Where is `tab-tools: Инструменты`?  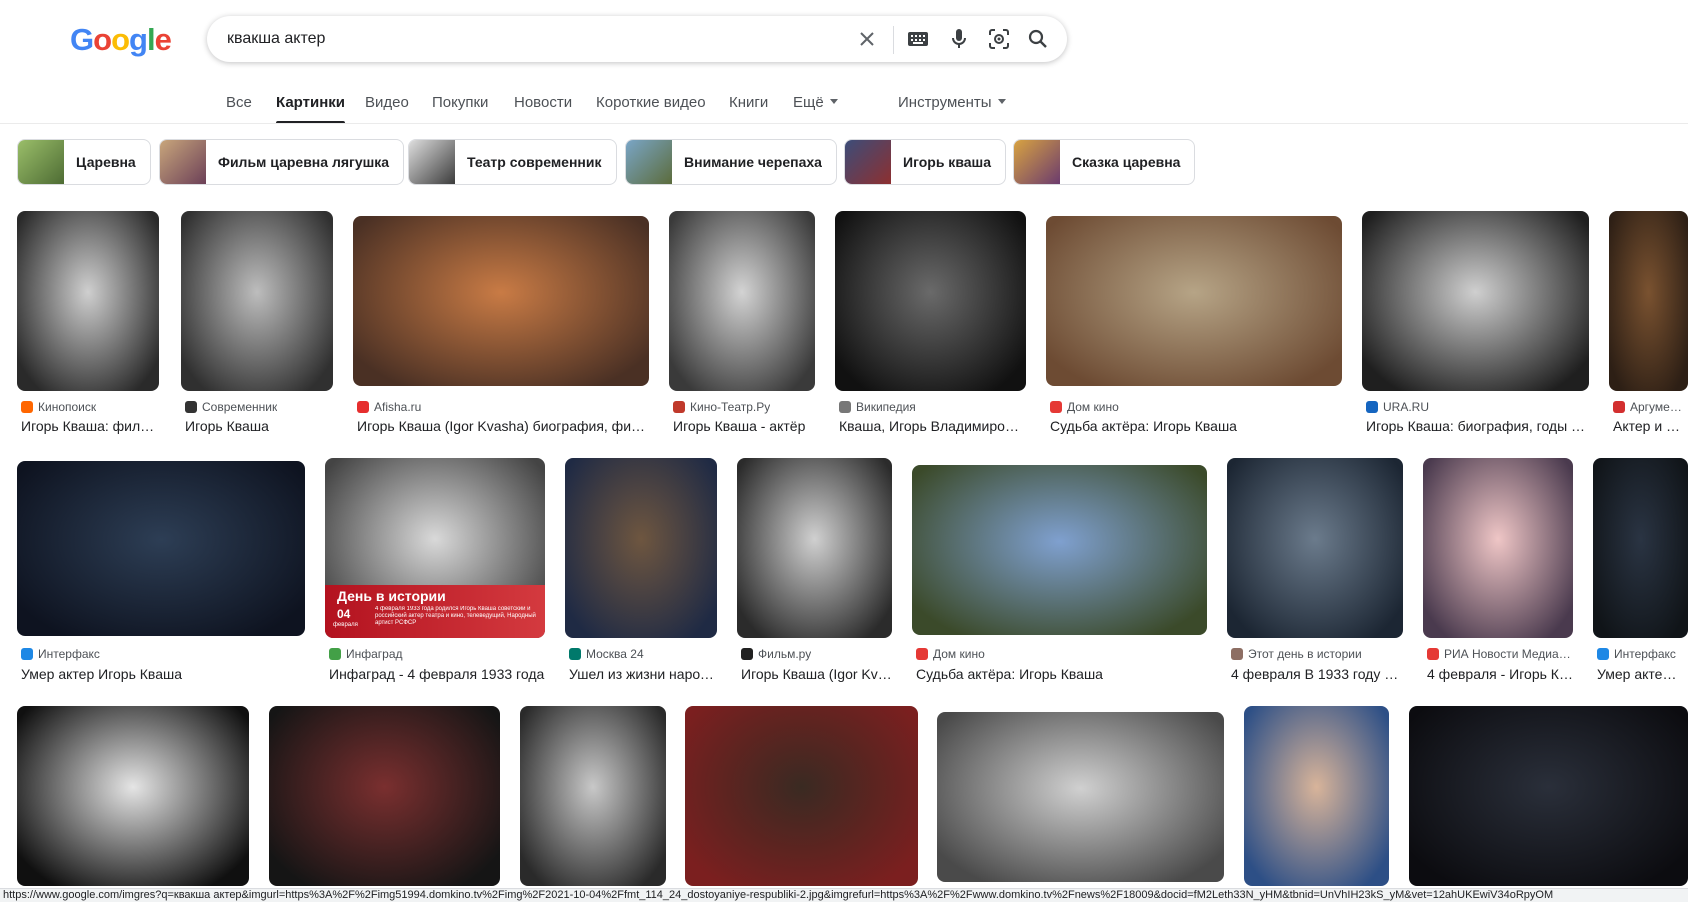 tab-tools: Инструменты is located at coordinates (952, 109).